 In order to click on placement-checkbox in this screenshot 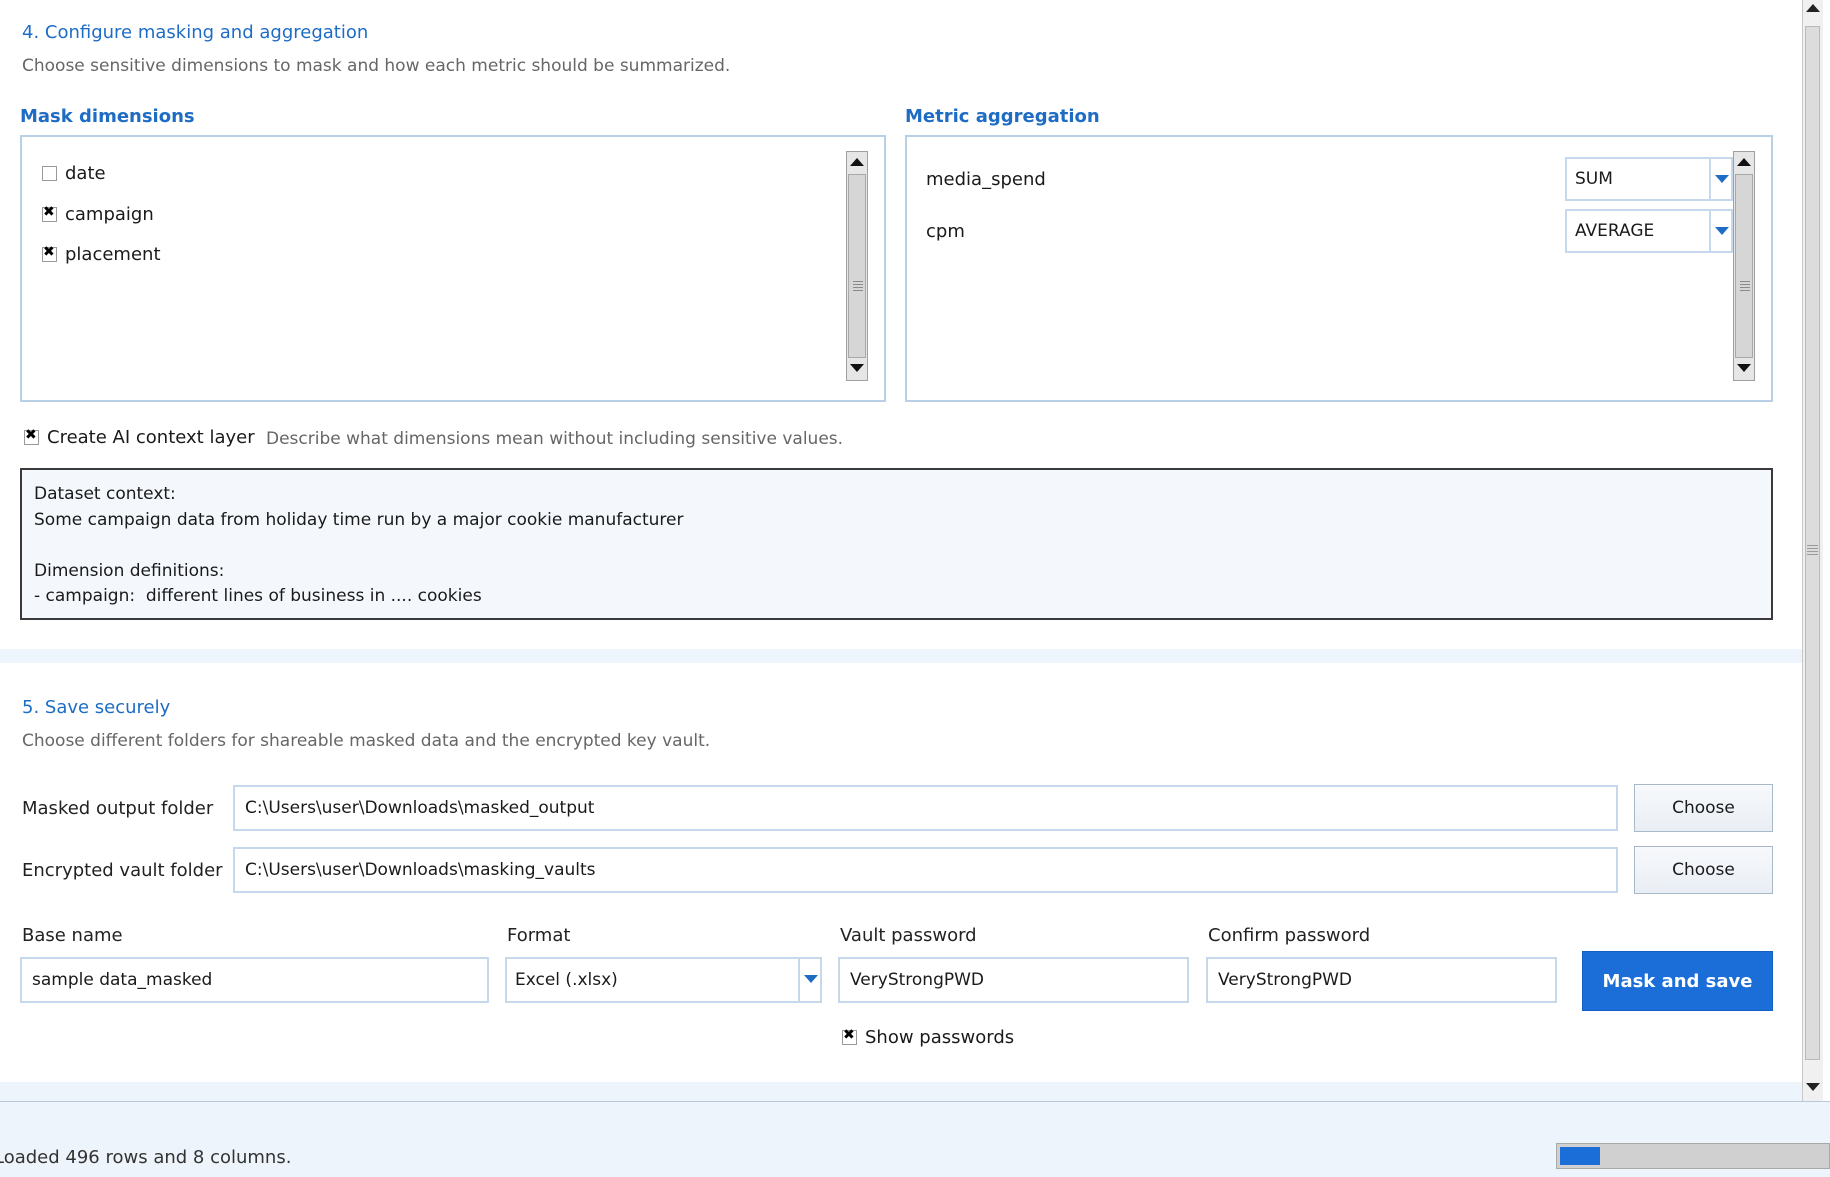, I will do `click(49, 253)`.